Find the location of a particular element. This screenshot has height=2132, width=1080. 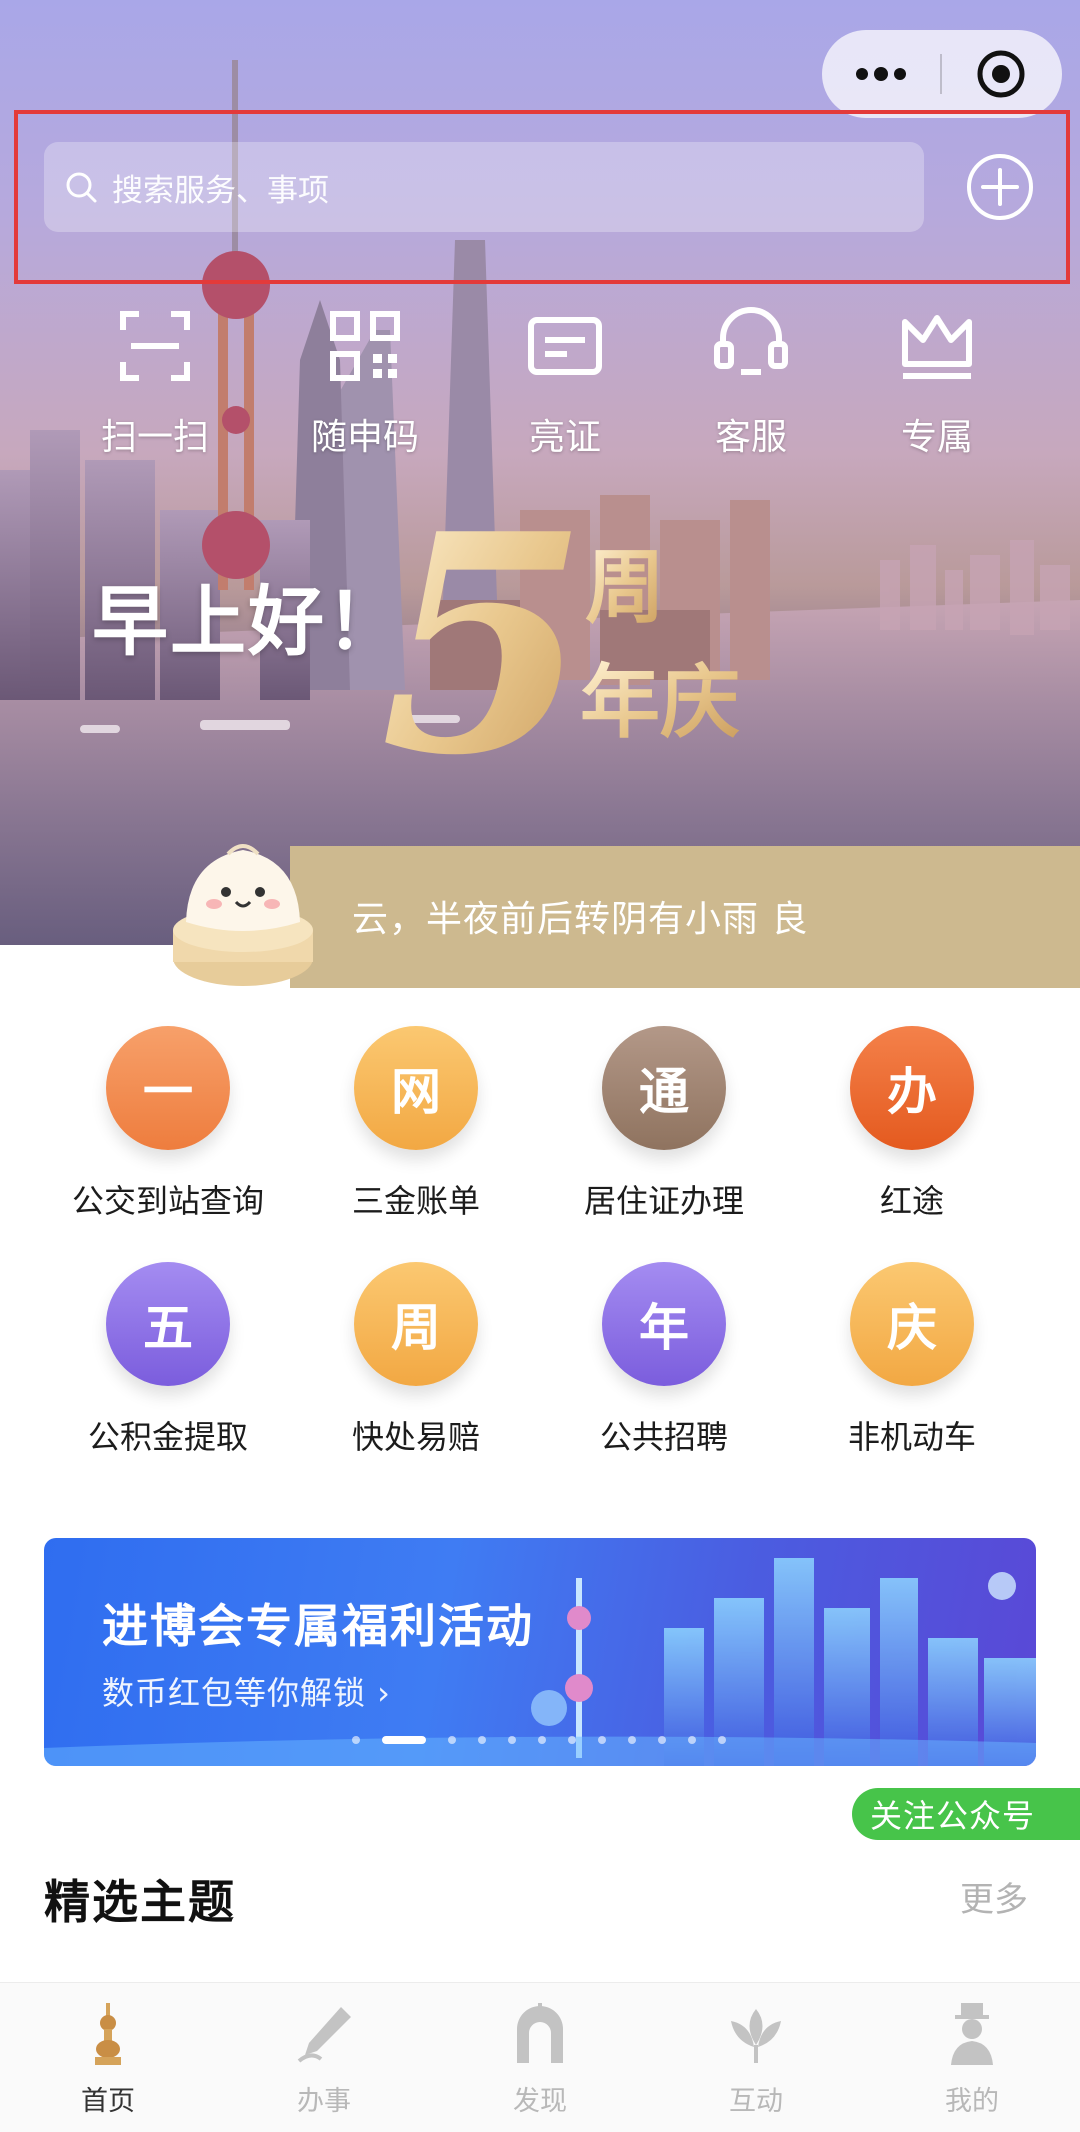

person-icon is located at coordinates (972, 2034).